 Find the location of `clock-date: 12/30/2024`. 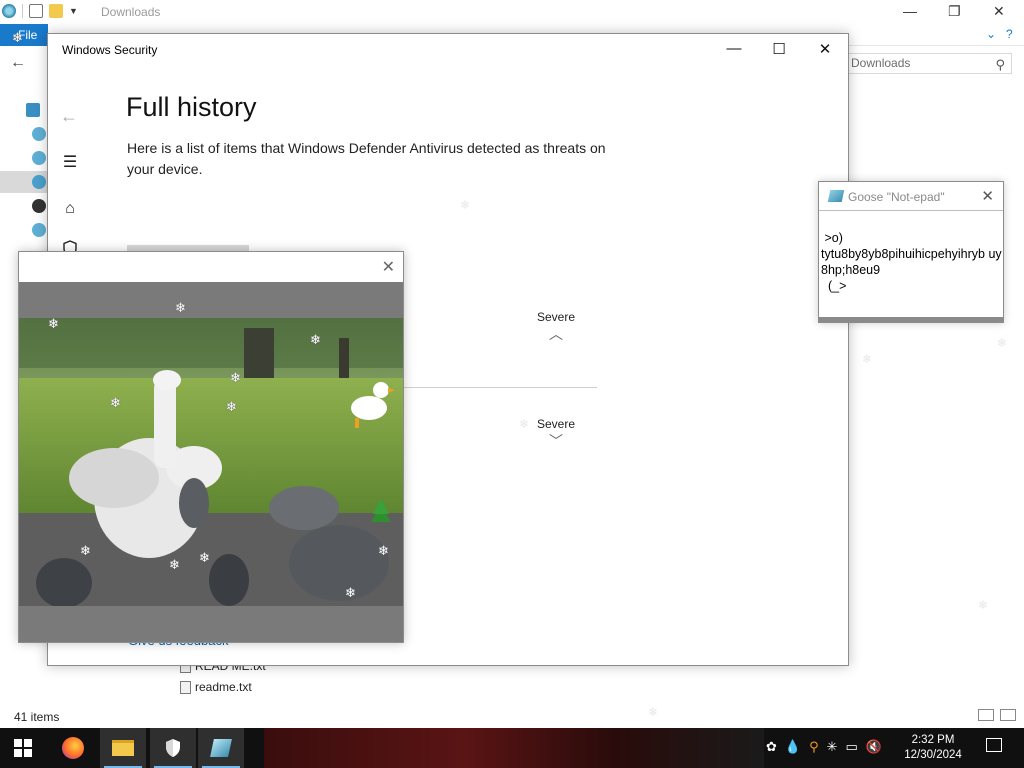

clock-date: 12/30/2024 is located at coordinates (933, 755).